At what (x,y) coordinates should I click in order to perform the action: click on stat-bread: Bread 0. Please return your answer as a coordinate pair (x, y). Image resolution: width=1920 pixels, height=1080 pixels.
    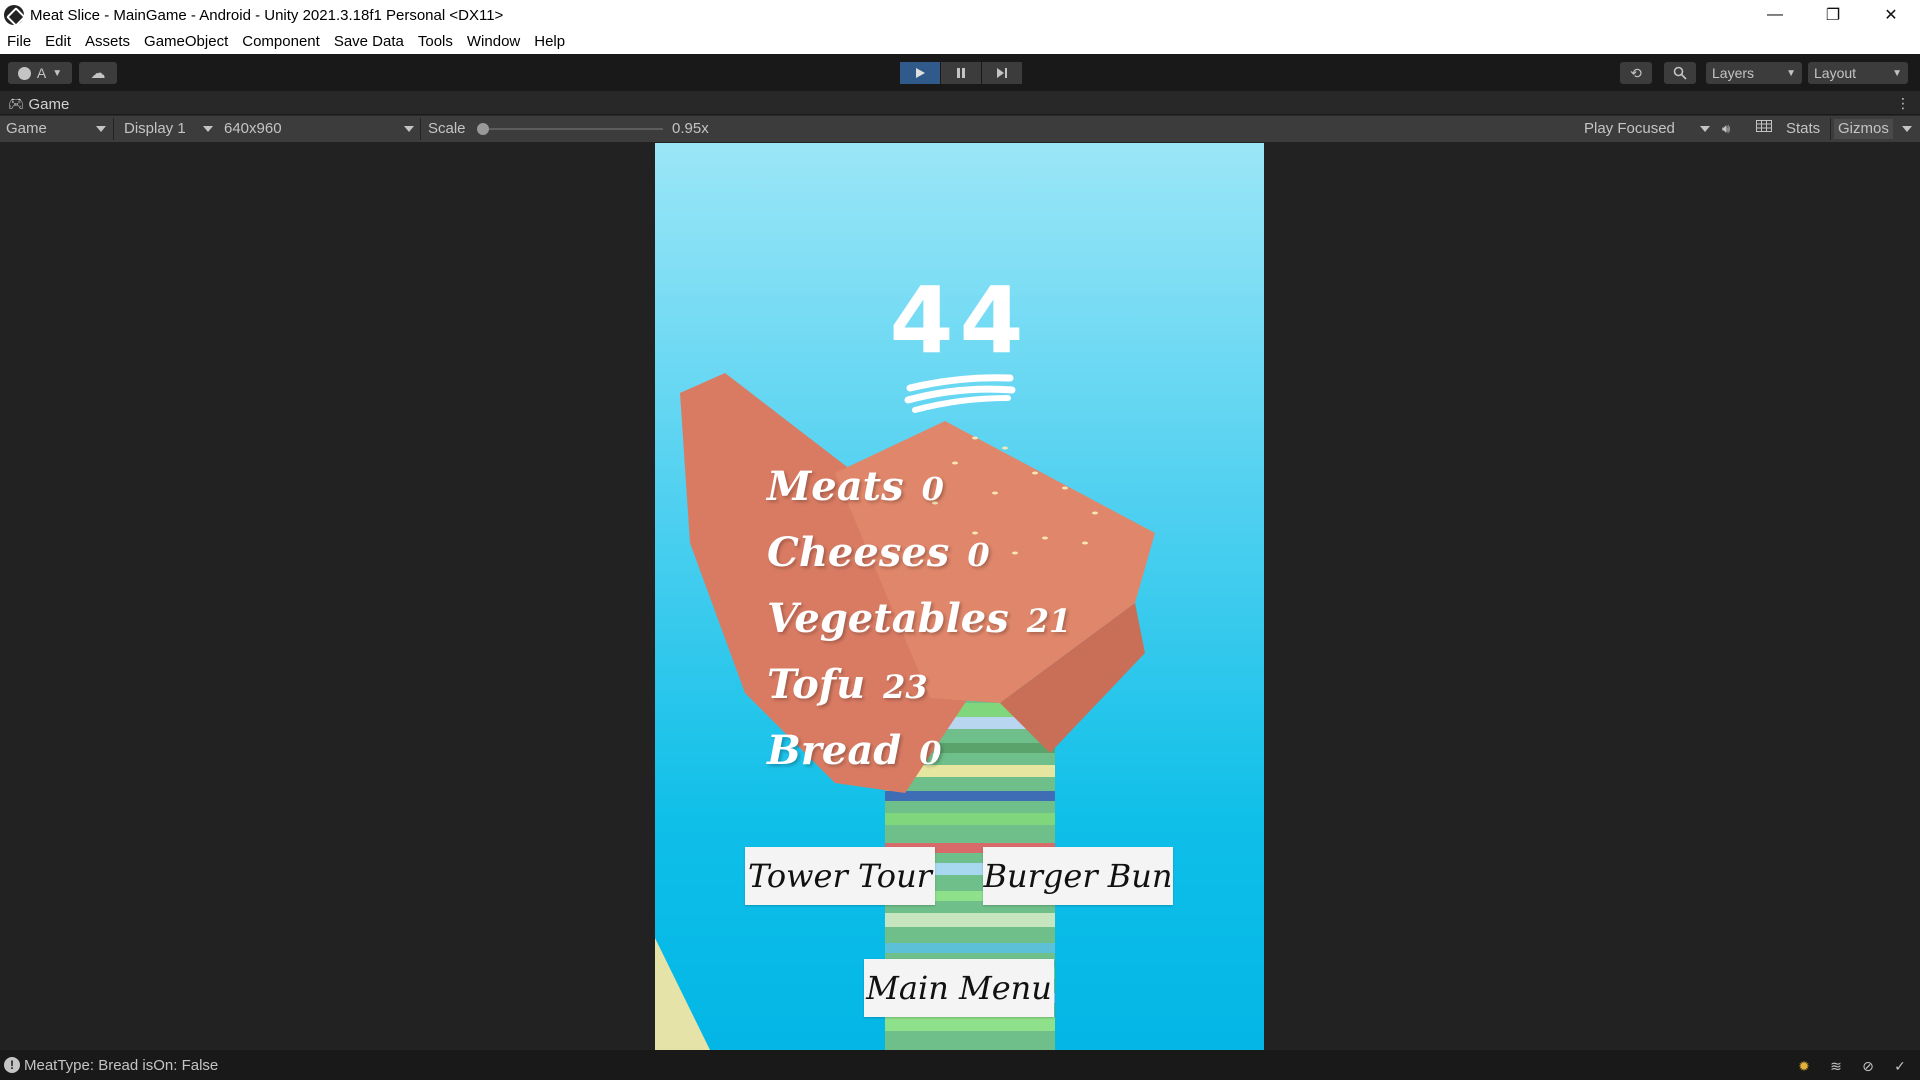
    Looking at the image, I should click on (919, 760).